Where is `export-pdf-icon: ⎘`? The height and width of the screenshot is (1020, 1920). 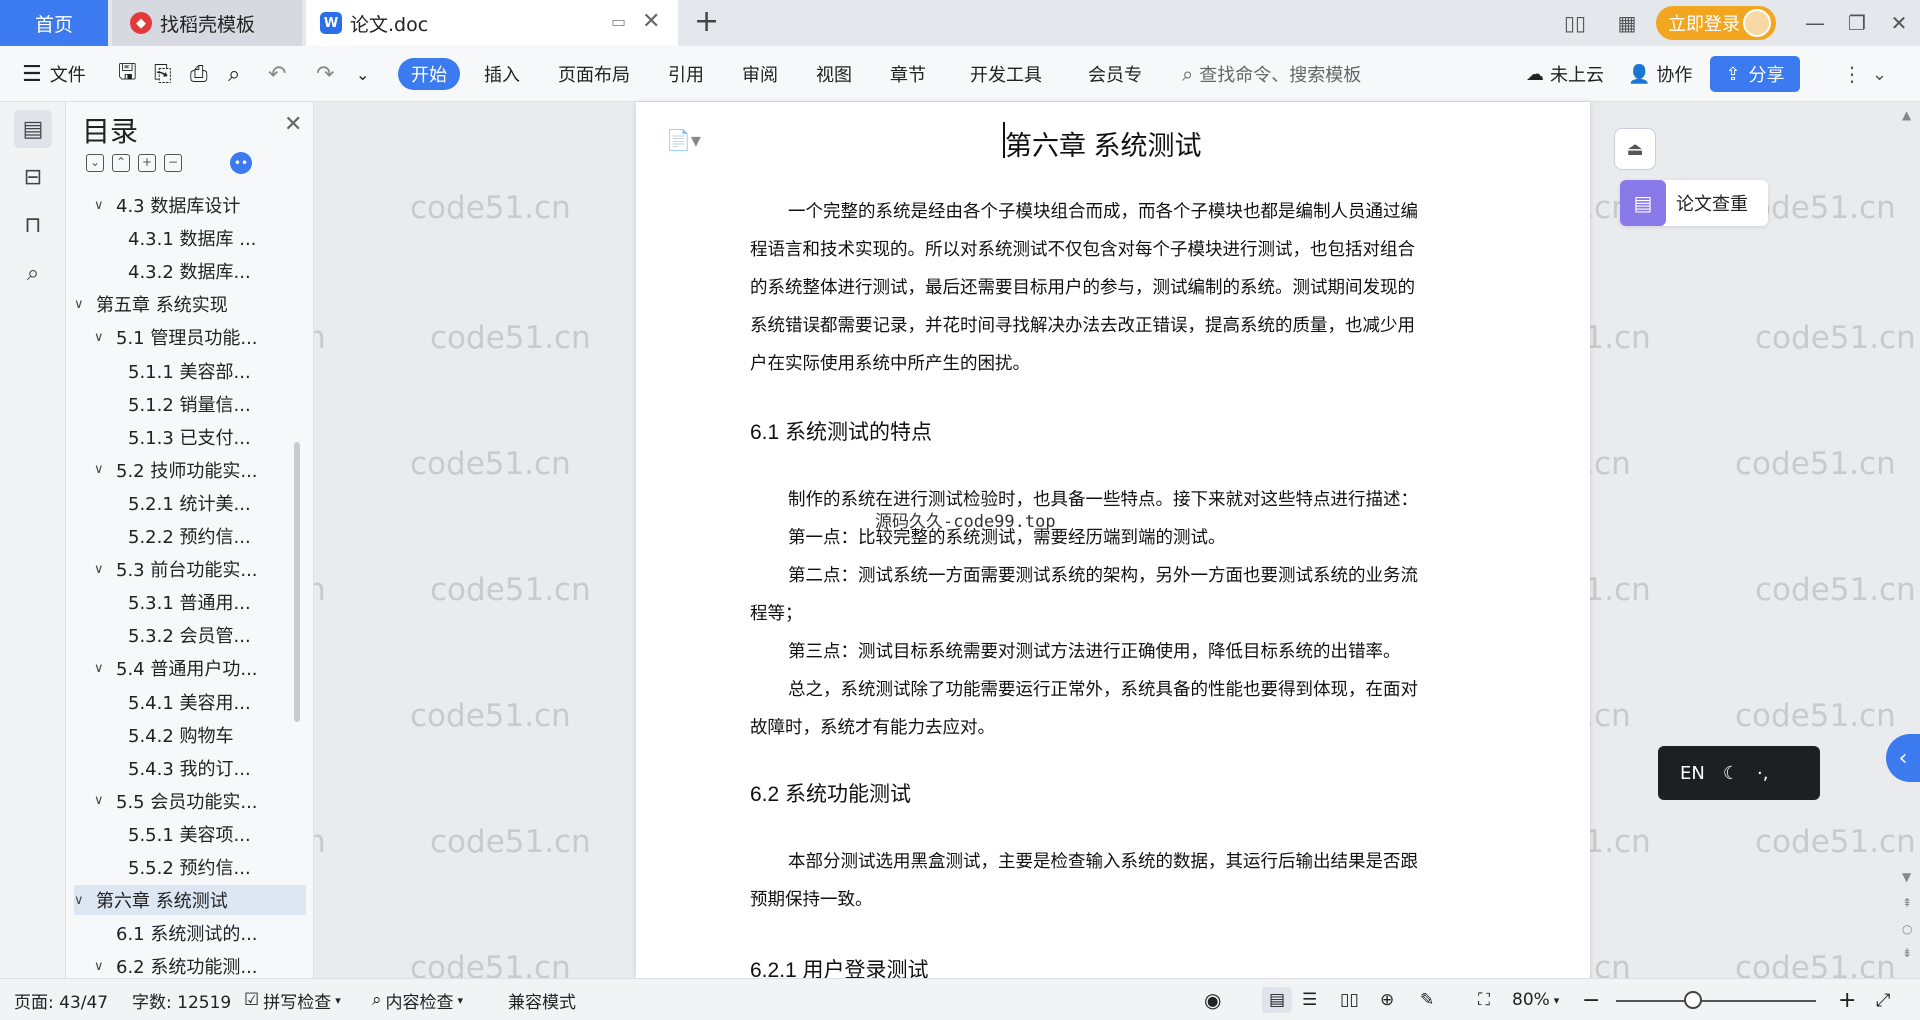
export-pdf-icon: ⎘ is located at coordinates (163, 74).